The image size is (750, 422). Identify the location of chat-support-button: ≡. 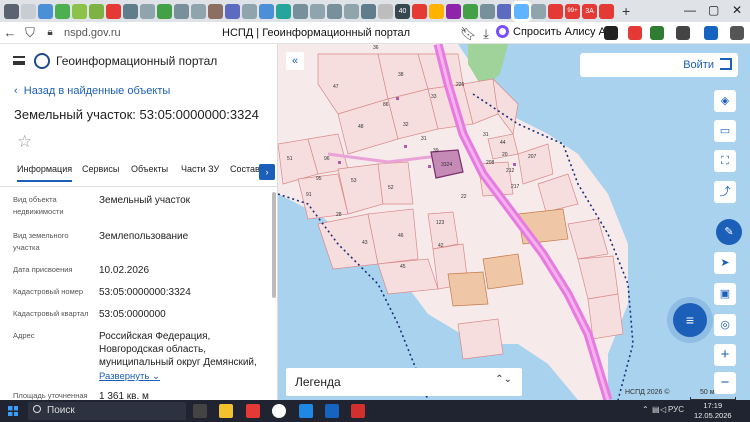
(690, 320).